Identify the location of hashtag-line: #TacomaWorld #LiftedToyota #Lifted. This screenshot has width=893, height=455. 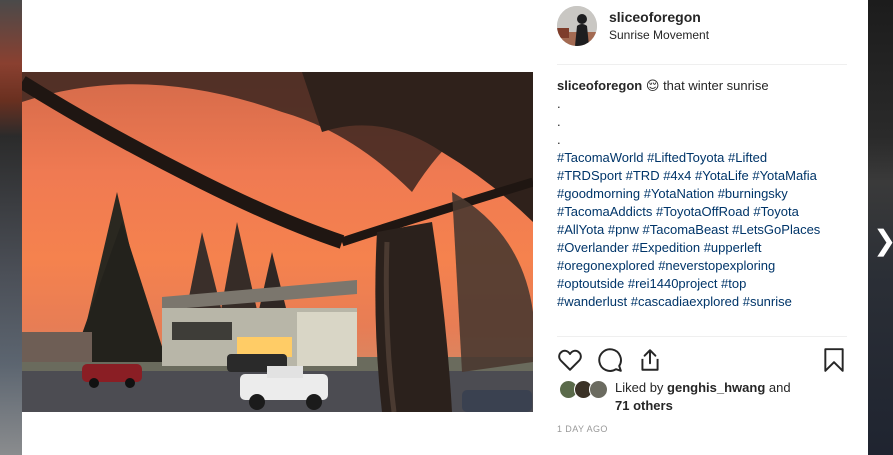
(702, 158).